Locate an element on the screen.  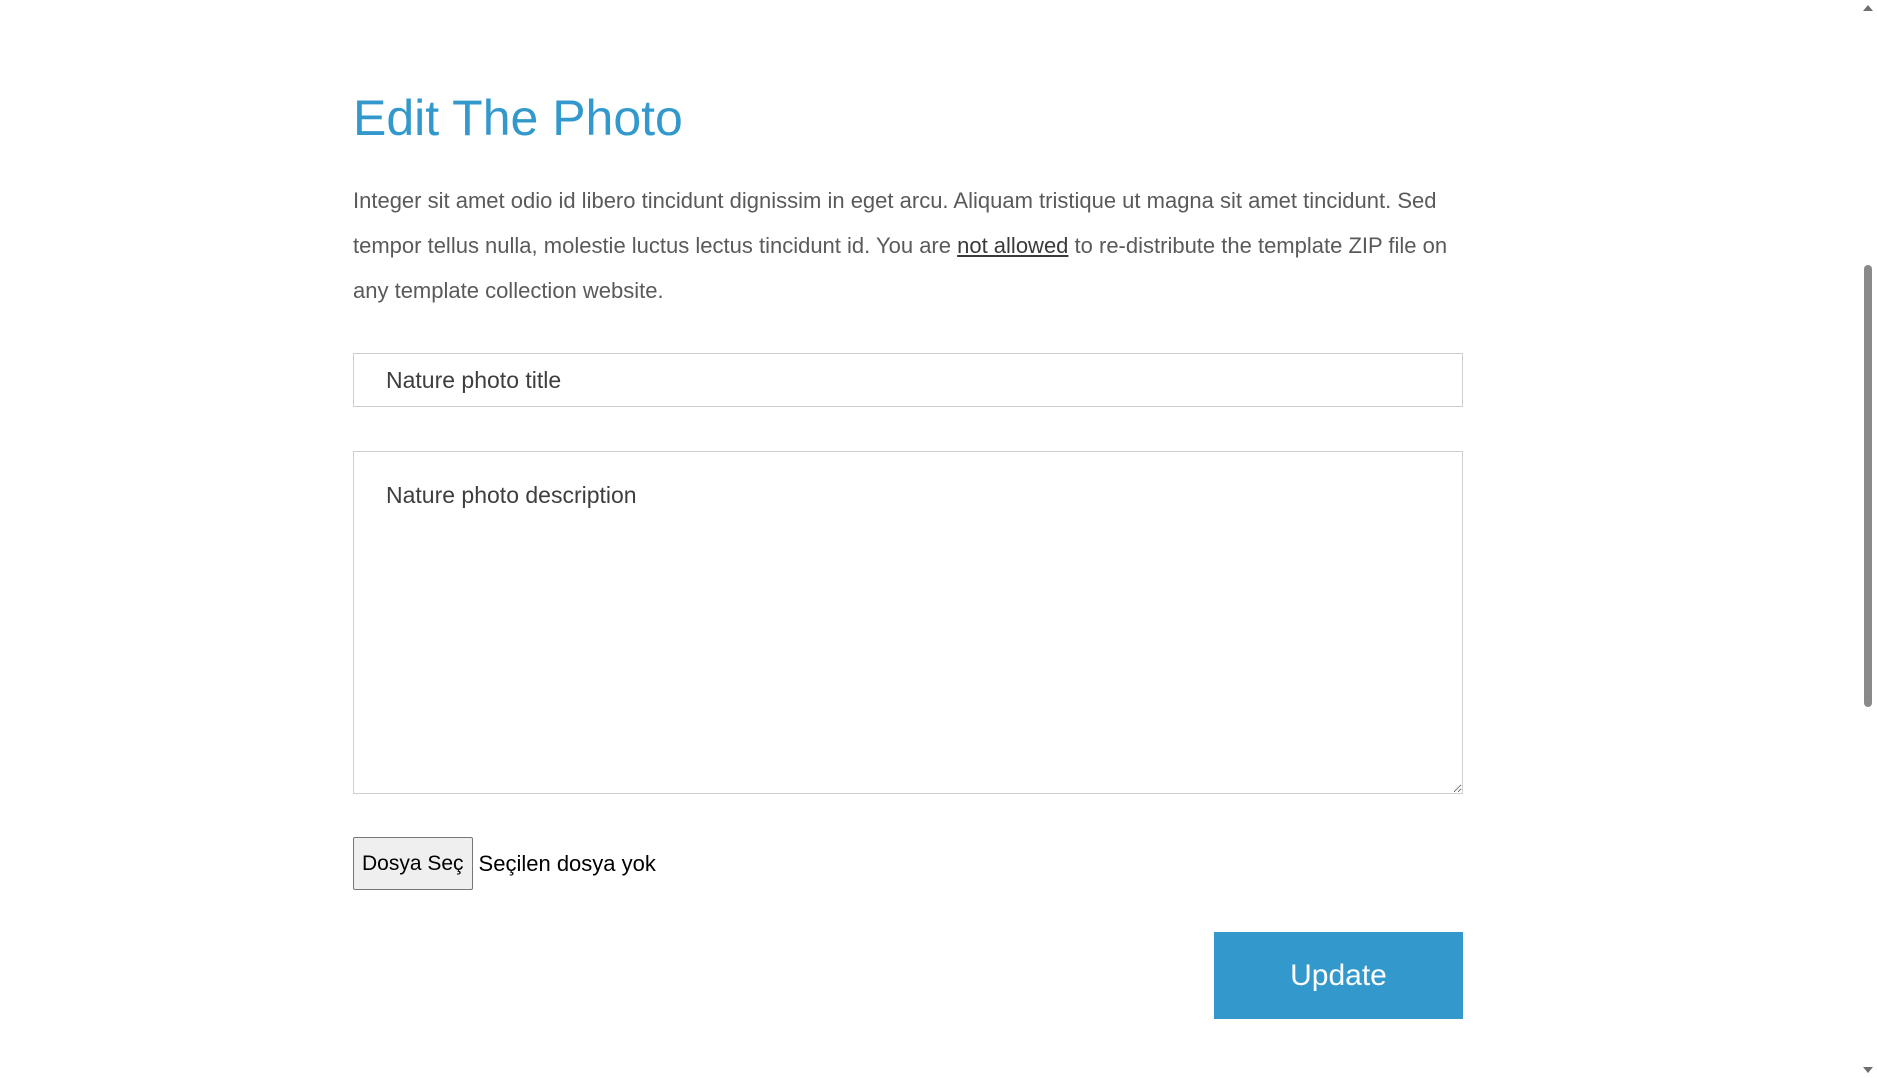
vertical-scrollbar is located at coordinates (1868, 539).